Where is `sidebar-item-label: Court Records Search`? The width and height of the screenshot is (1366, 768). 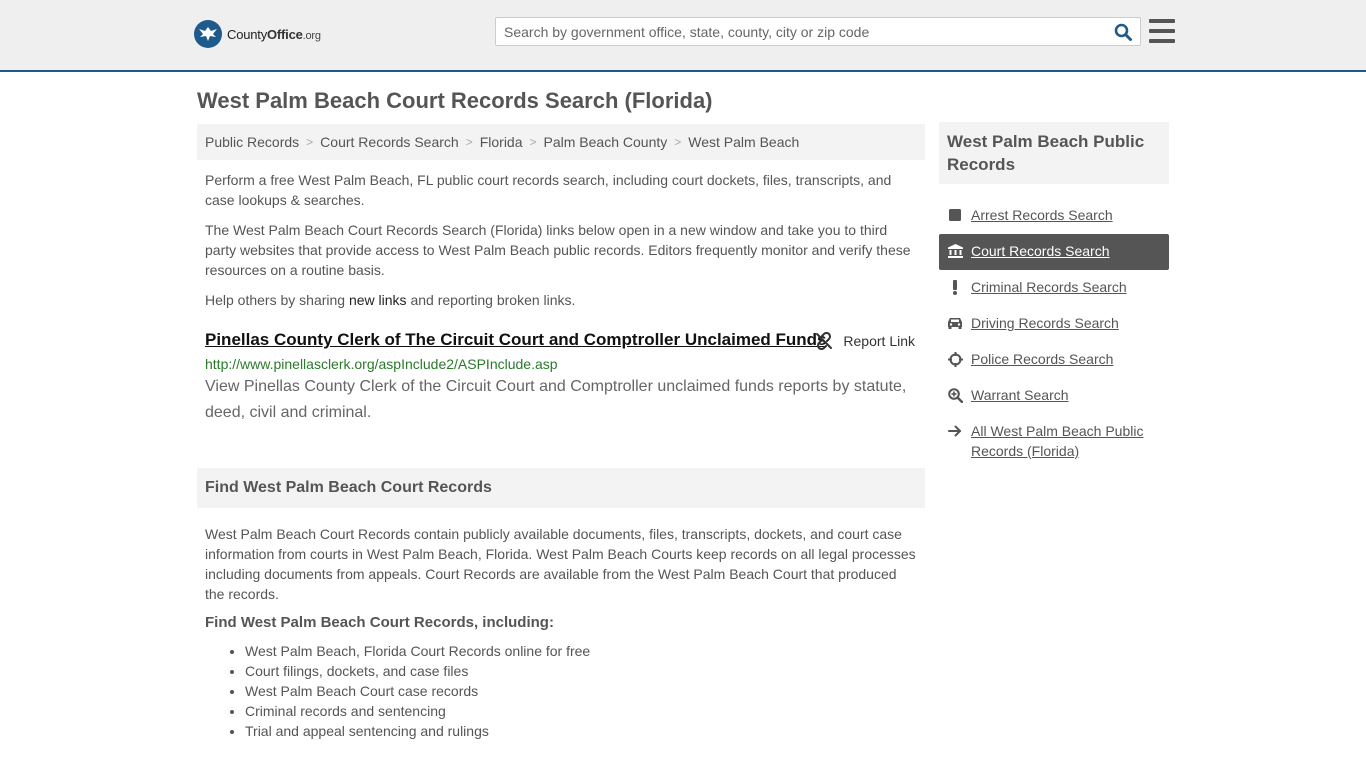
sidebar-item-label: Court Records Search is located at coordinates (1040, 251).